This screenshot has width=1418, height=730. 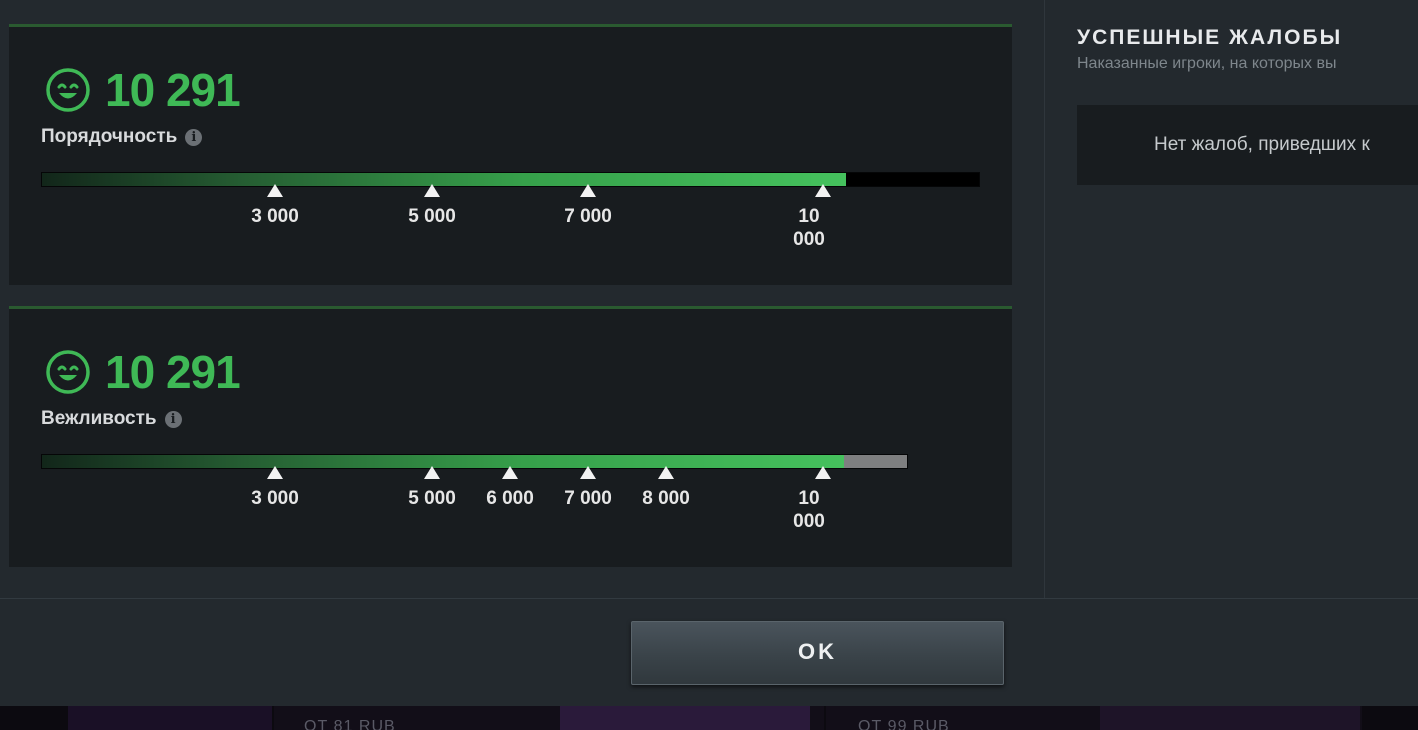 What do you see at coordinates (1044, 299) in the screenshot?
I see `column-divider` at bounding box center [1044, 299].